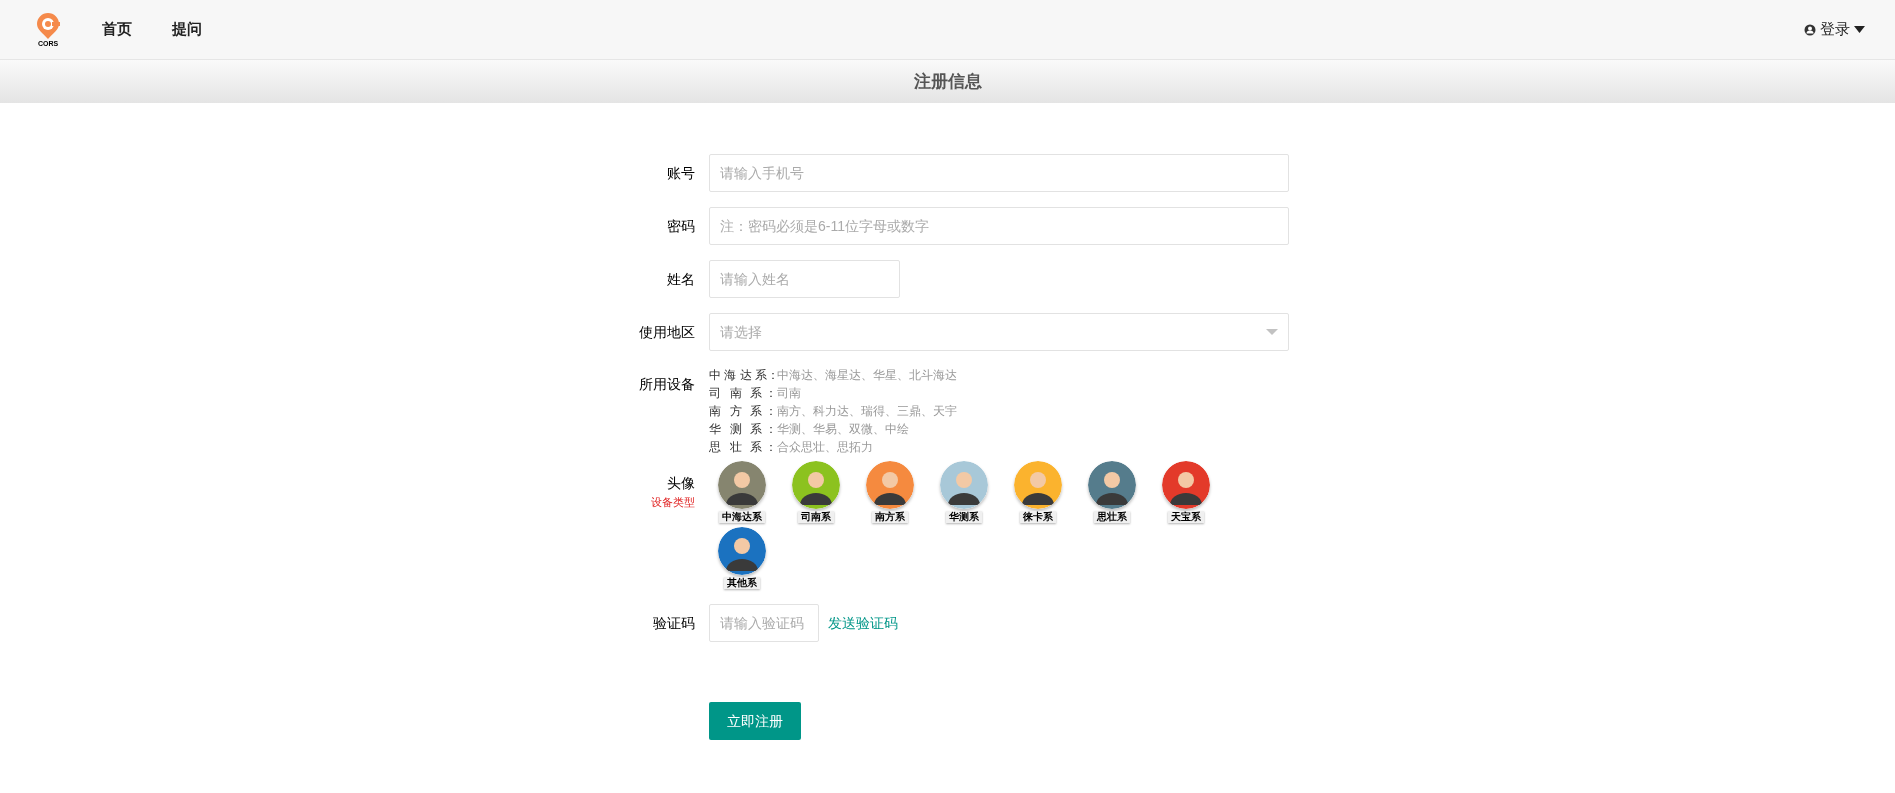 The width and height of the screenshot is (1895, 793). I want to click on register-button: 立即注册, so click(755, 721).